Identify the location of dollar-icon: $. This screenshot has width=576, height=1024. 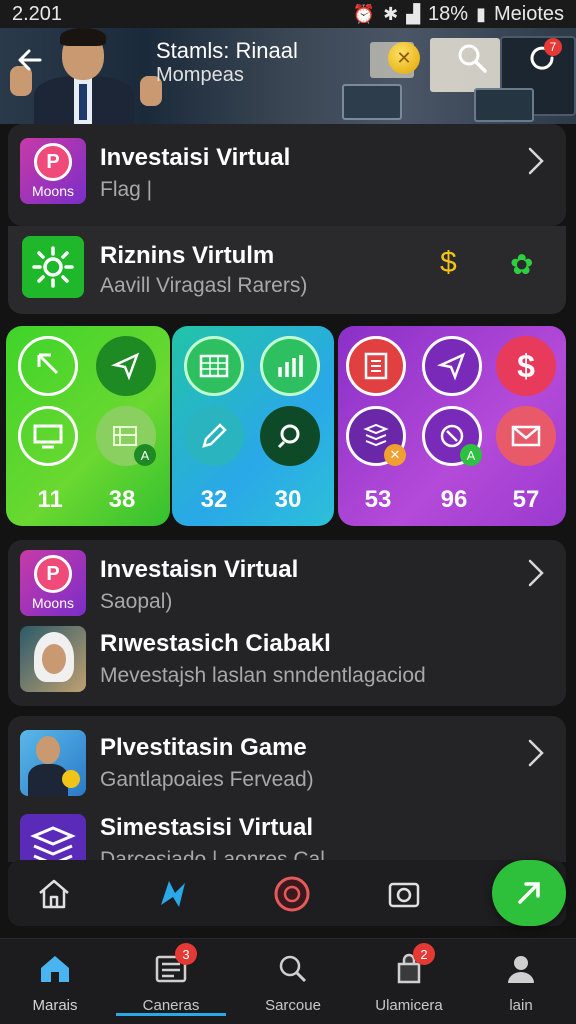
(526, 366).